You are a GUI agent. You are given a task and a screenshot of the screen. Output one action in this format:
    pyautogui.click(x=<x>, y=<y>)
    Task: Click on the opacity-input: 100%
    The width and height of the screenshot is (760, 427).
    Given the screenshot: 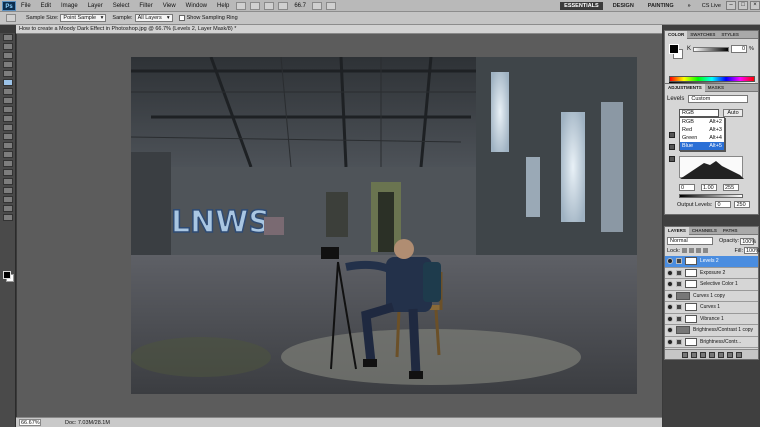 What is the action you would take?
    pyautogui.click(x=748, y=241)
    